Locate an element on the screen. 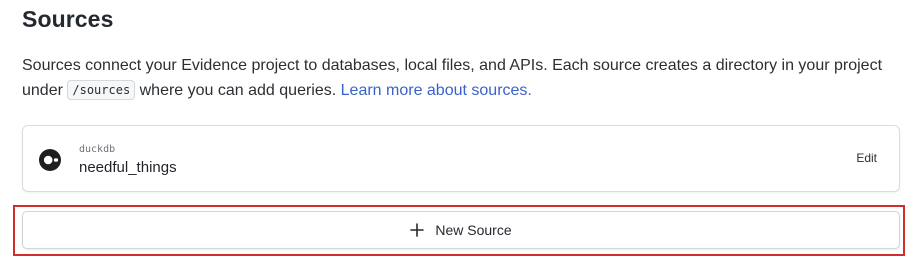  new-source-button: New Source is located at coordinates (461, 230).